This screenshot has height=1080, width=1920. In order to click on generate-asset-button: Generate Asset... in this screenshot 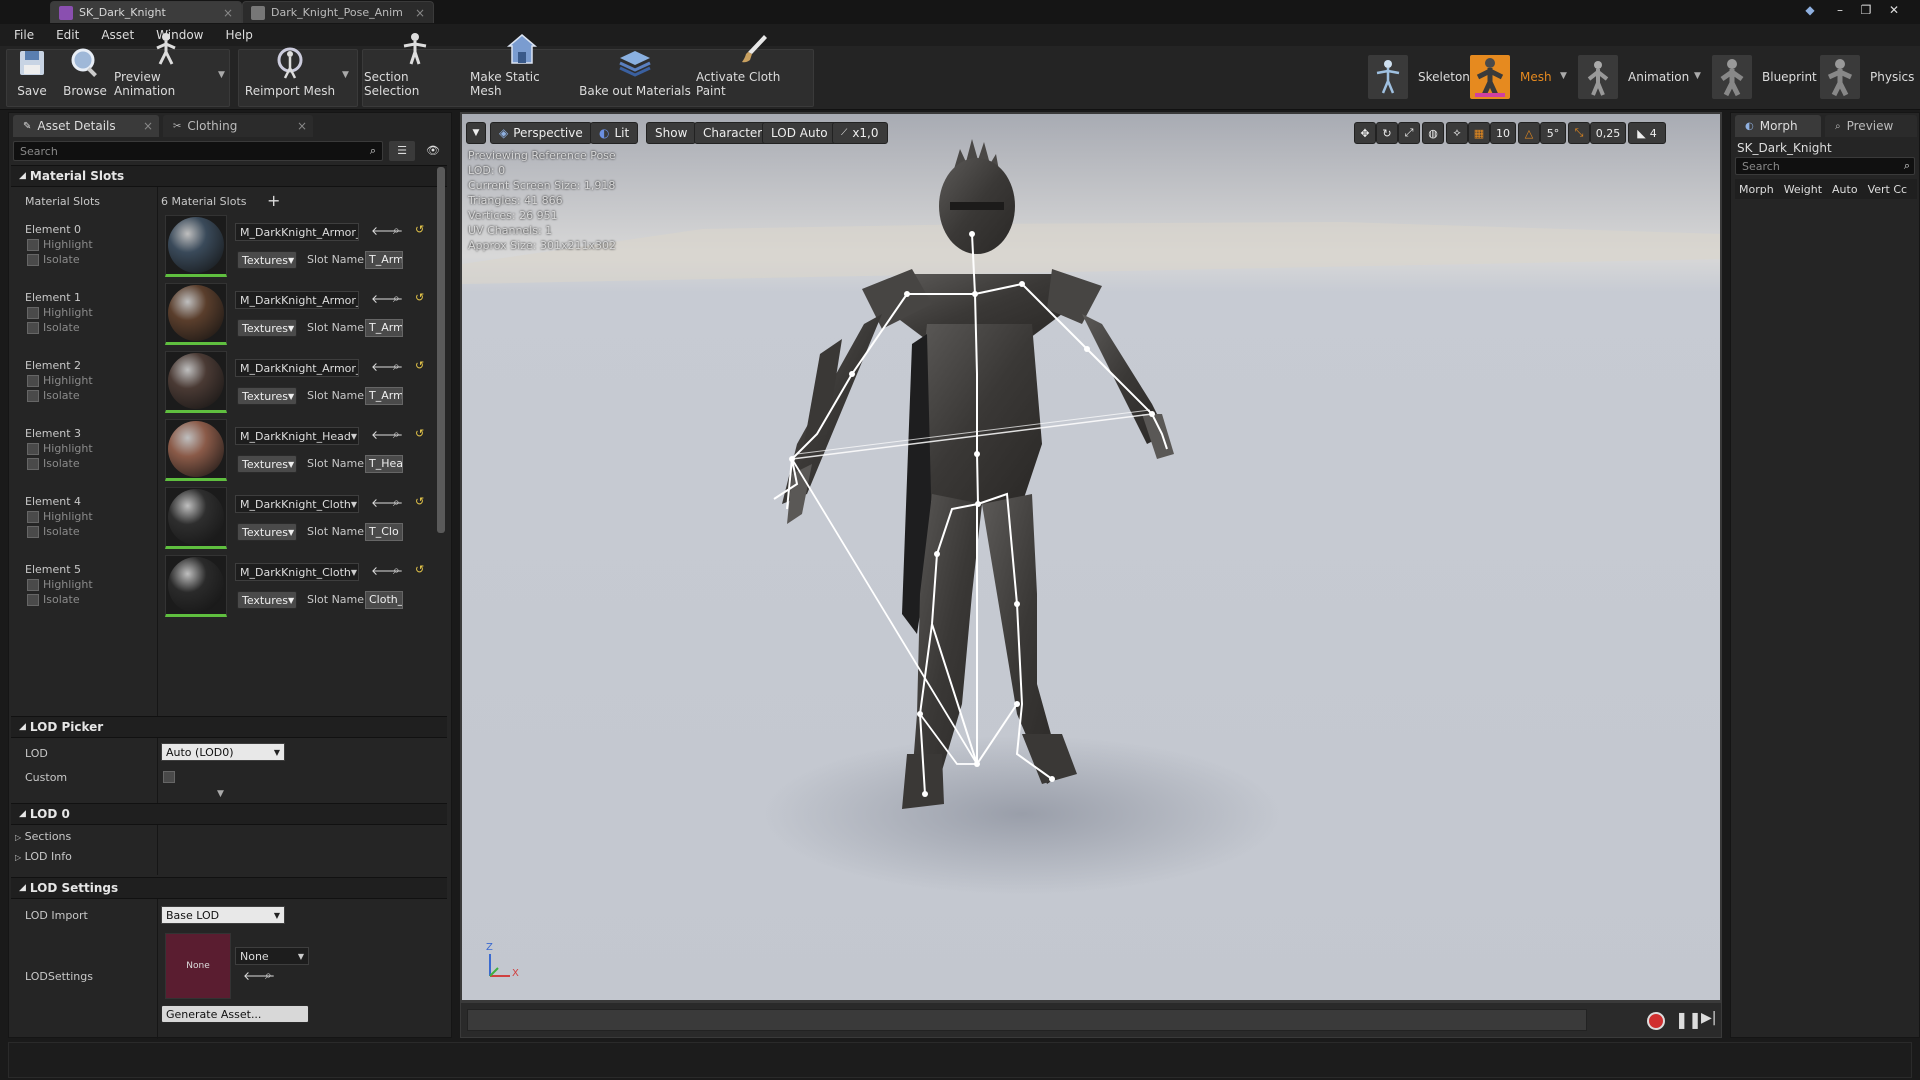, I will do `click(235, 1014)`.